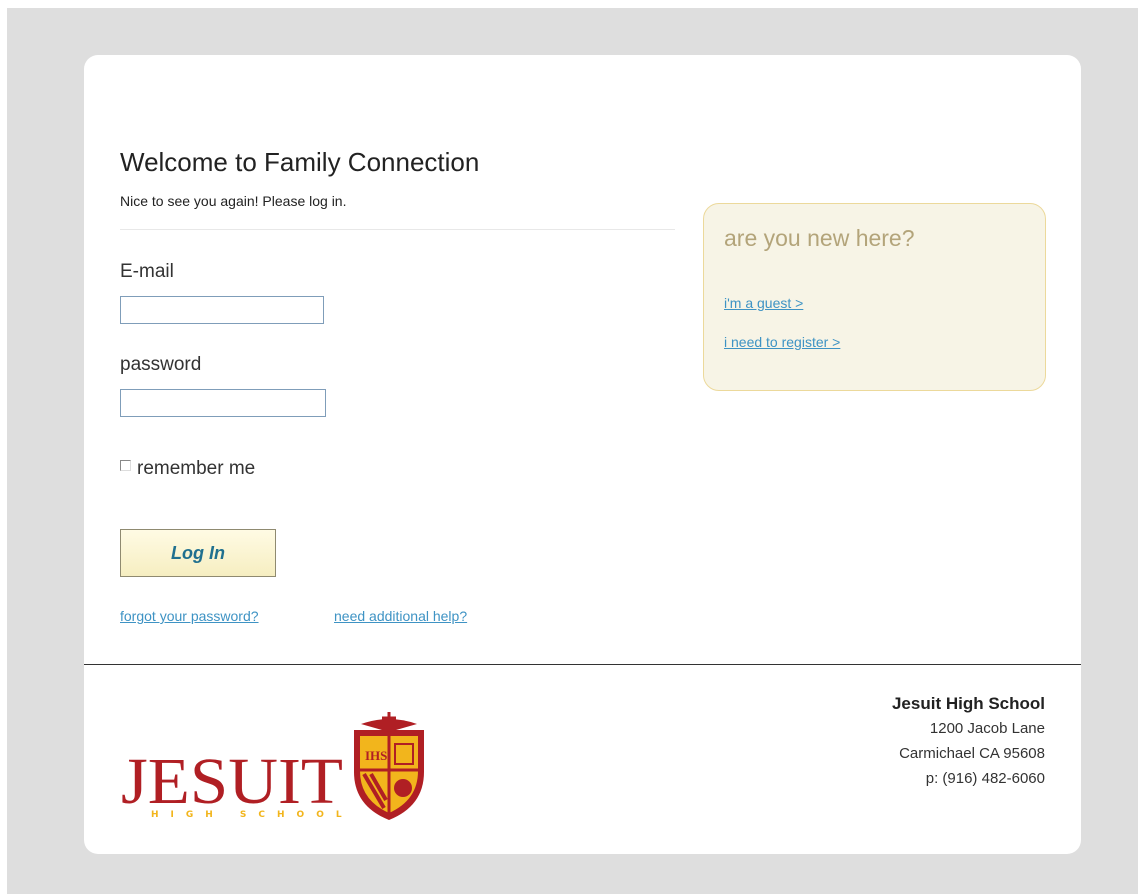  What do you see at coordinates (985, 778) in the screenshot?
I see `school-phone: p: (916) 482-6060` at bounding box center [985, 778].